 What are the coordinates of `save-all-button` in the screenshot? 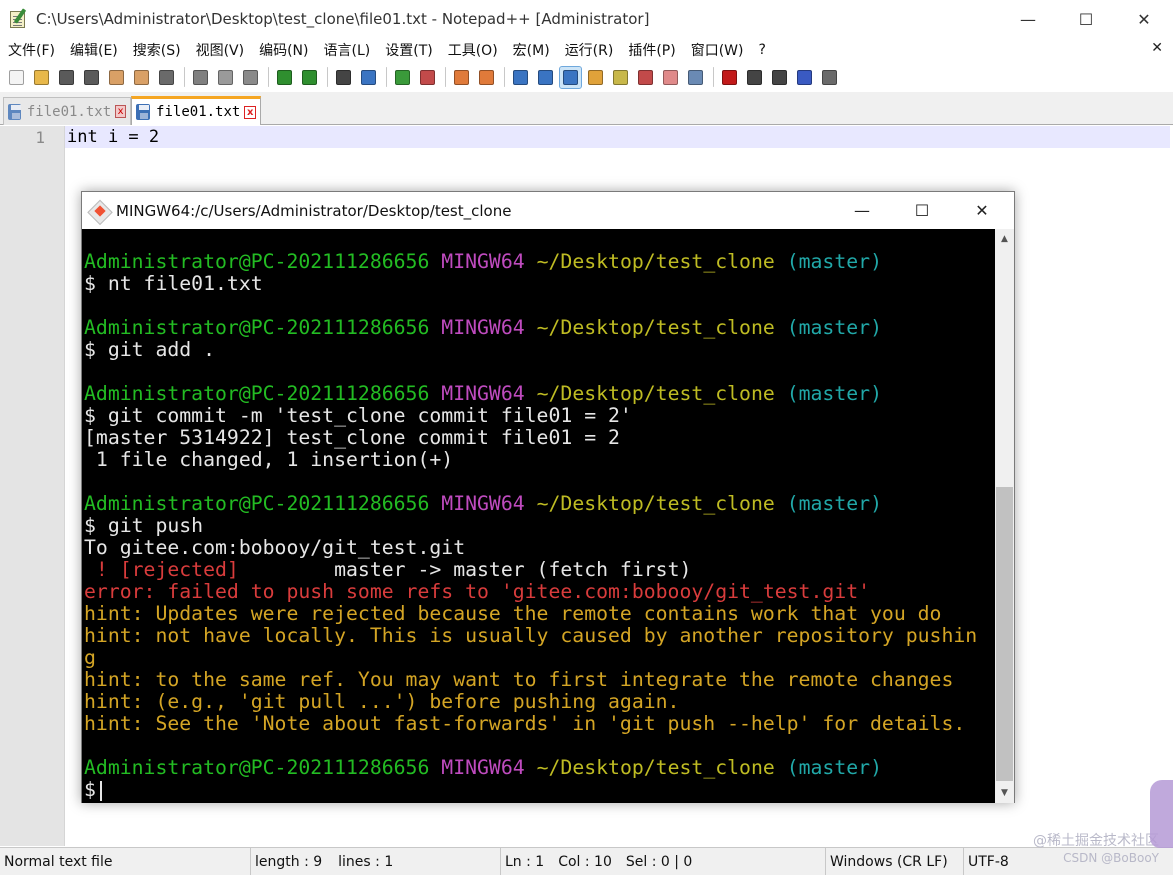 It's located at (91, 77).